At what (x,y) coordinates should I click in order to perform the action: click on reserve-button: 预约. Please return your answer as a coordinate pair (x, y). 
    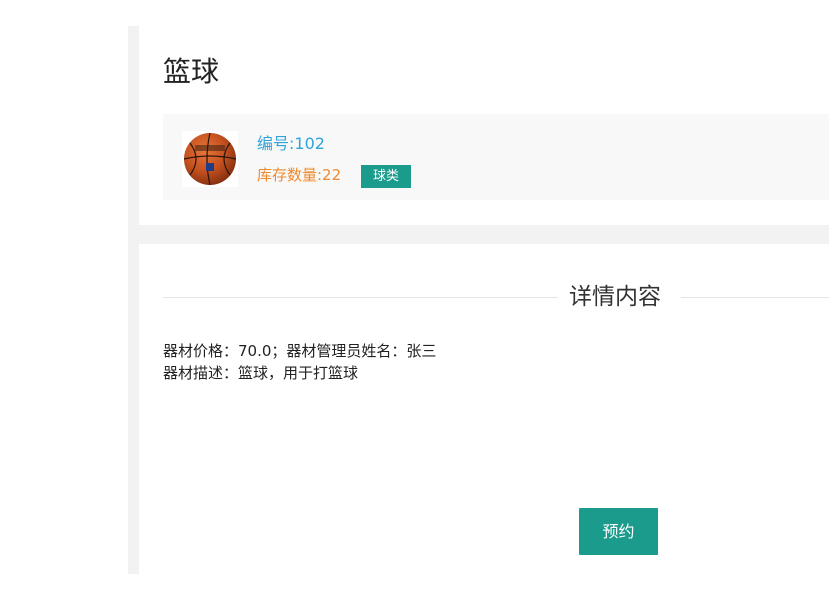
    Looking at the image, I should click on (618, 531).